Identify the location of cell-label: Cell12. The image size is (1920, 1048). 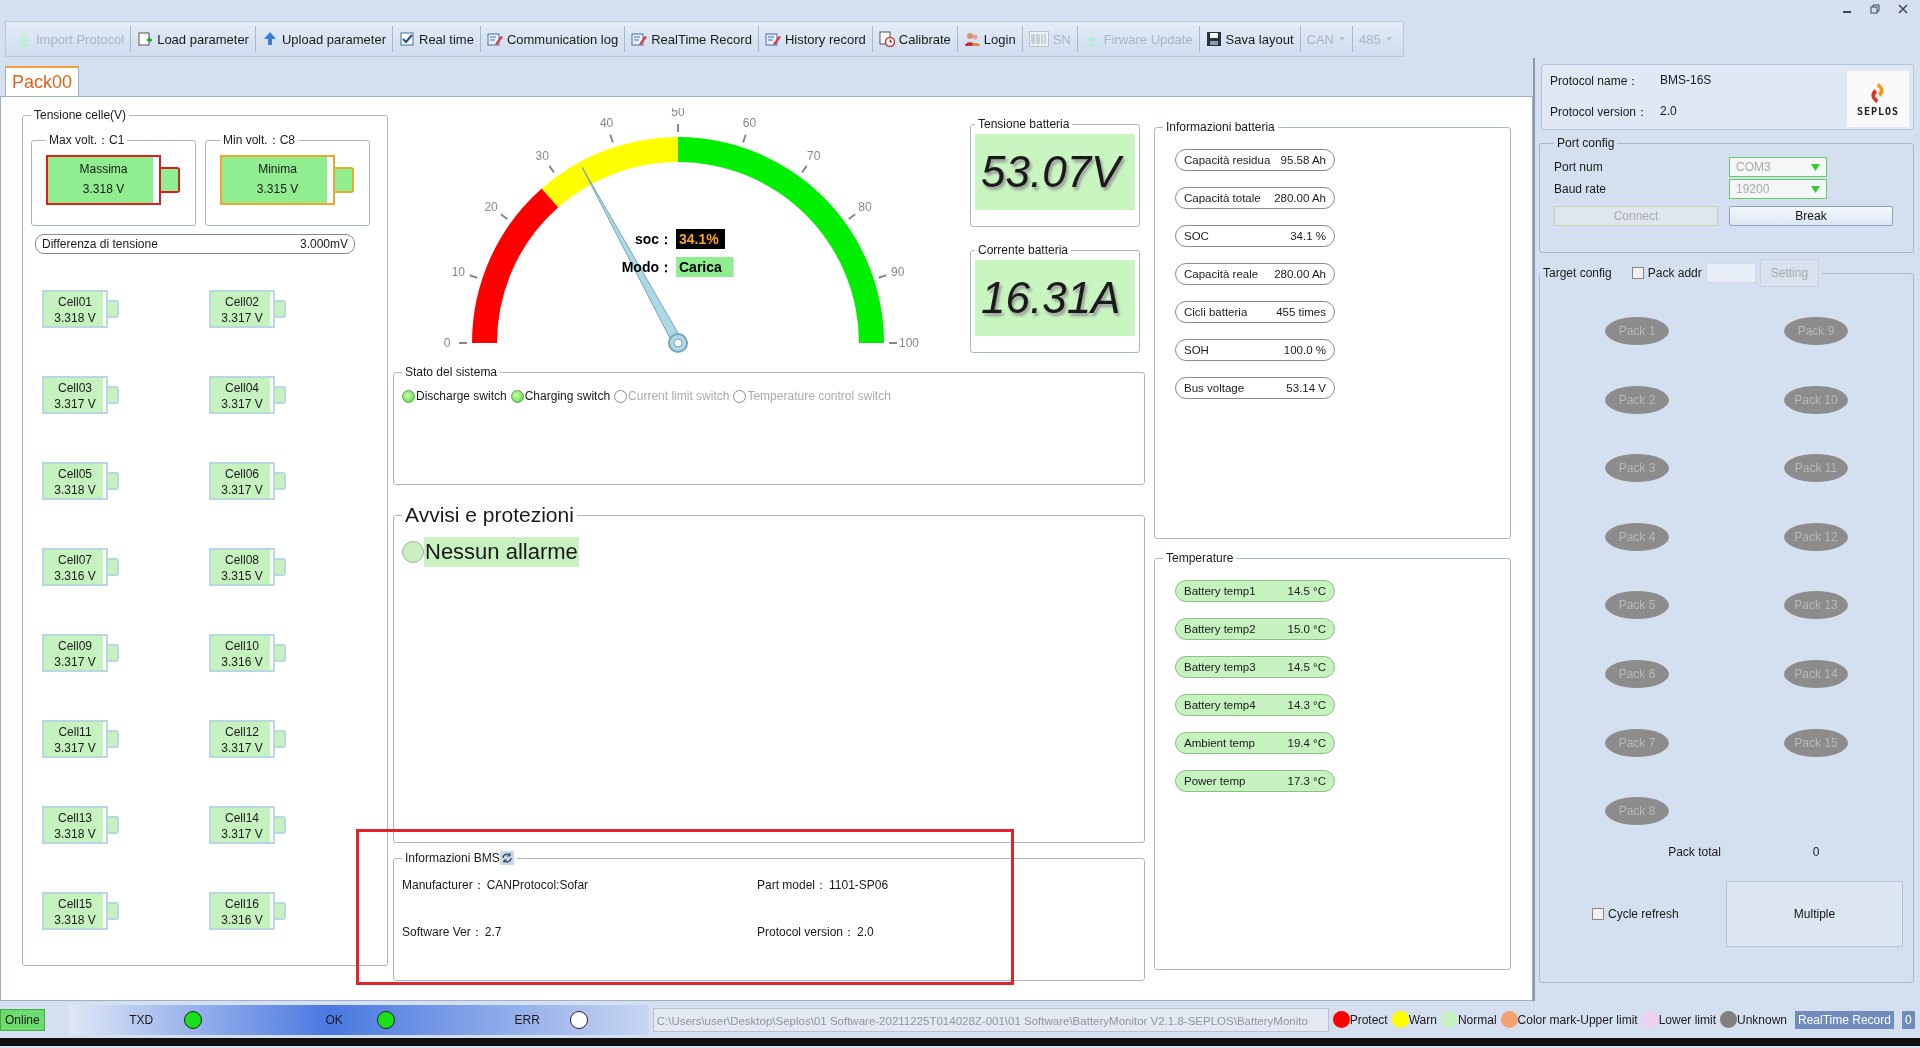
(242, 732).